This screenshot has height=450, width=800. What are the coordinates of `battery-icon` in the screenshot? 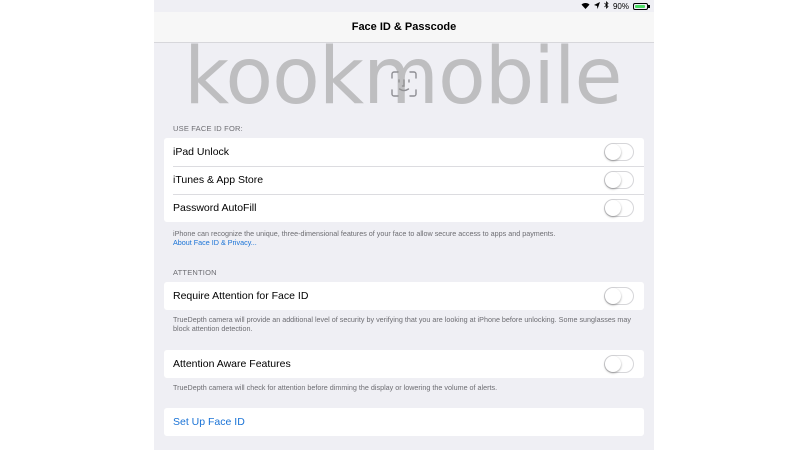 It's located at (641, 6).